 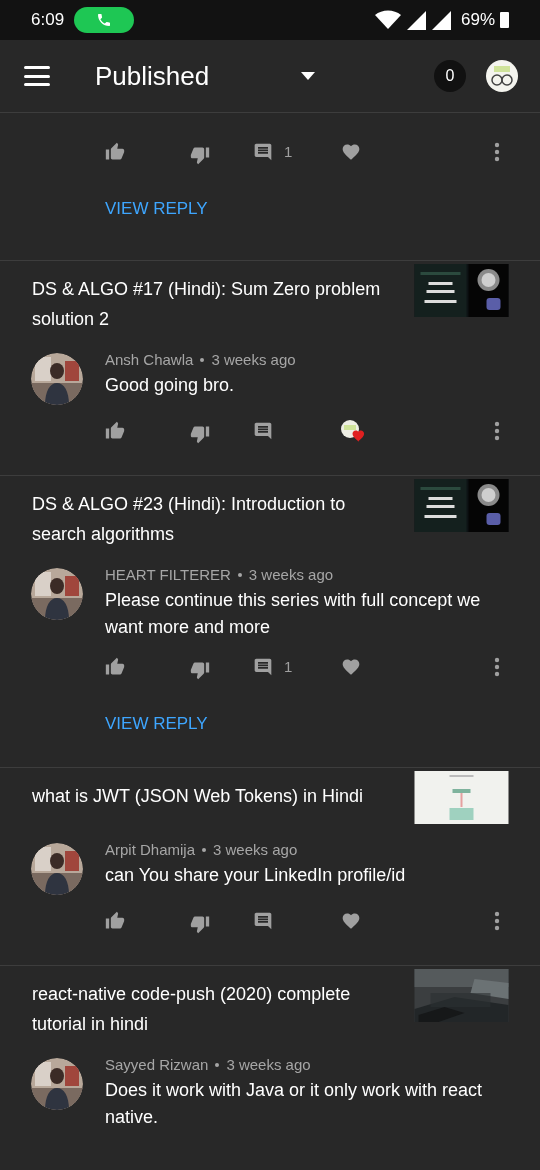 What do you see at coordinates (205, 76) in the screenshot?
I see `status-dropdown: Published` at bounding box center [205, 76].